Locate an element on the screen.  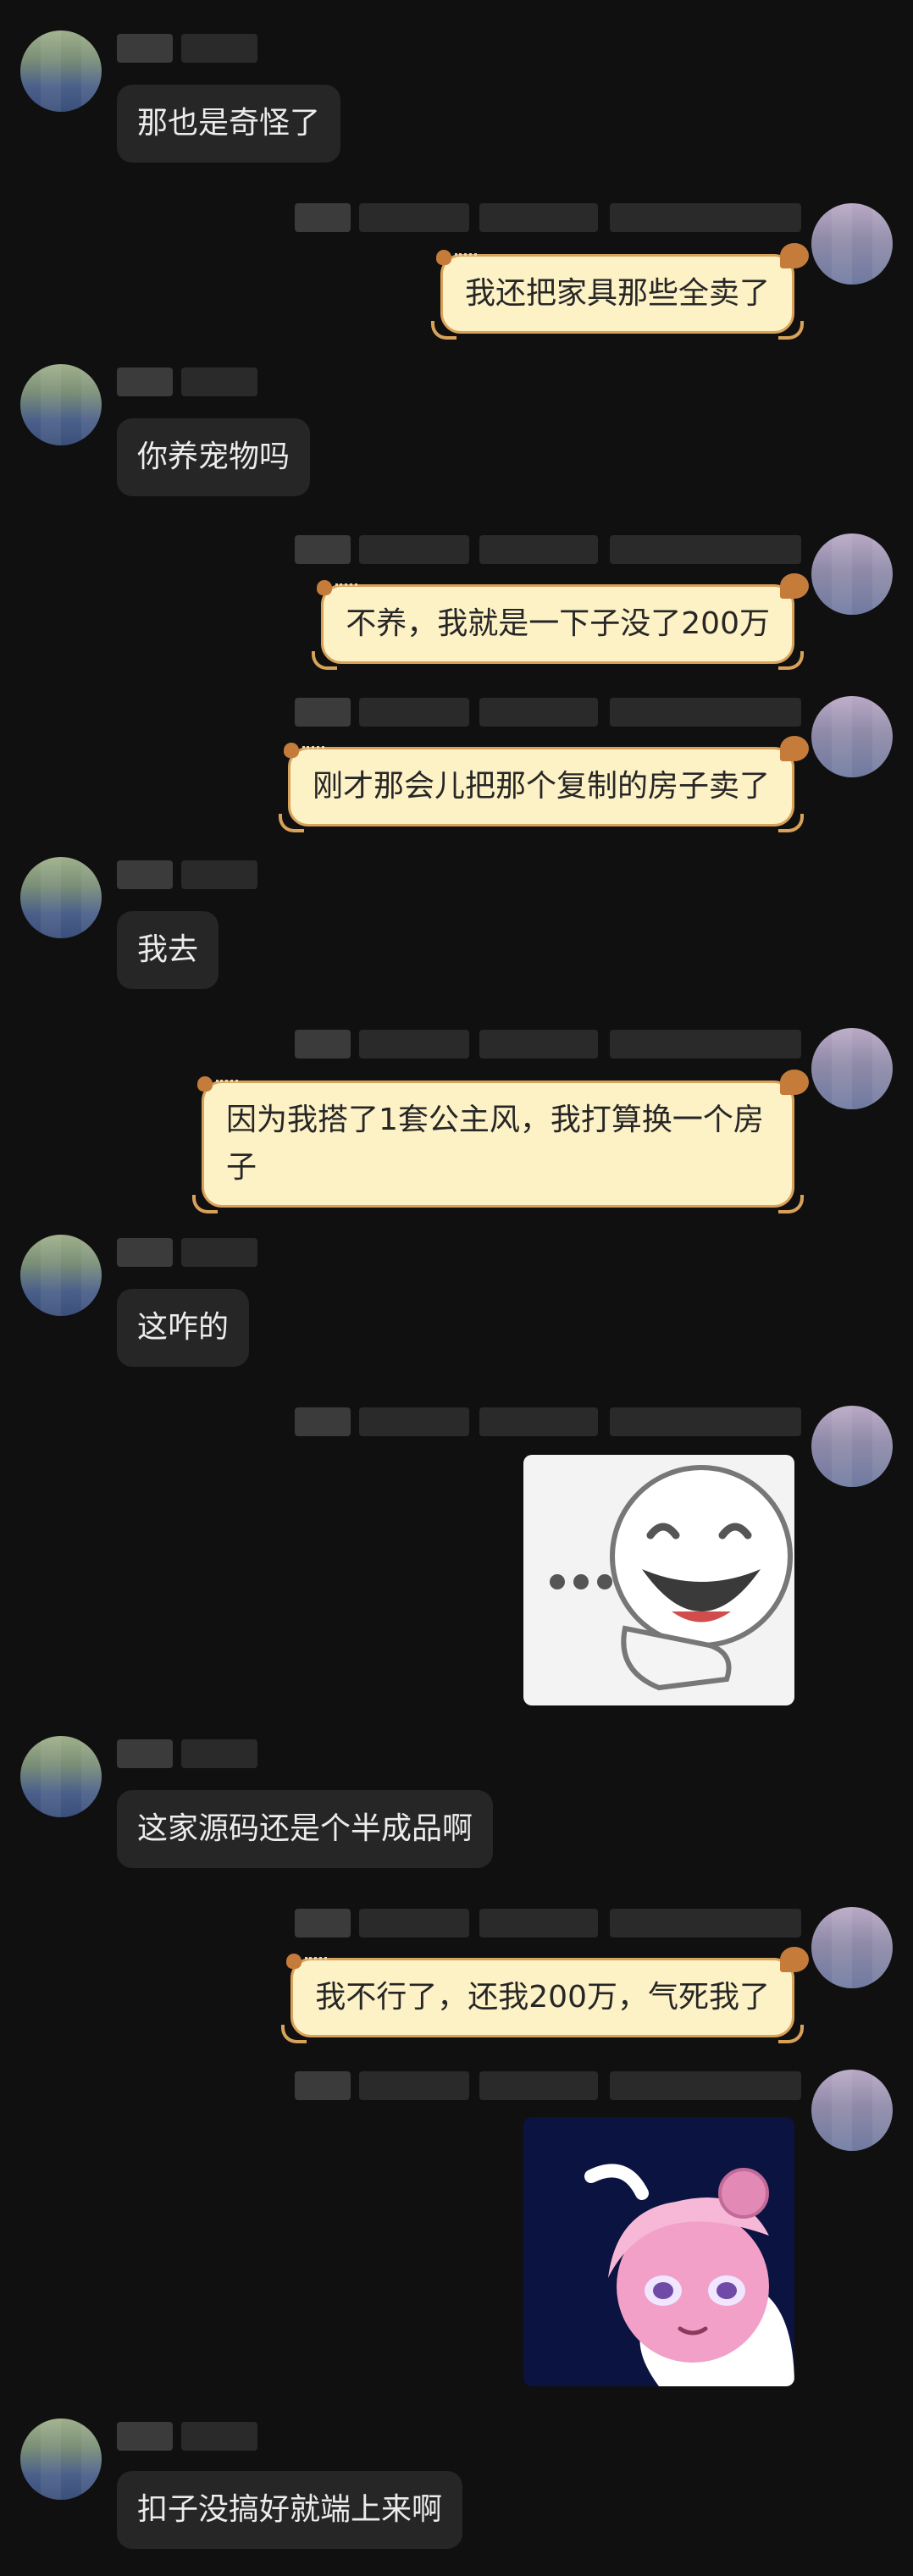
message-bubble-incoming: 这家源码还是个半成品啊 is located at coordinates (305, 1829).